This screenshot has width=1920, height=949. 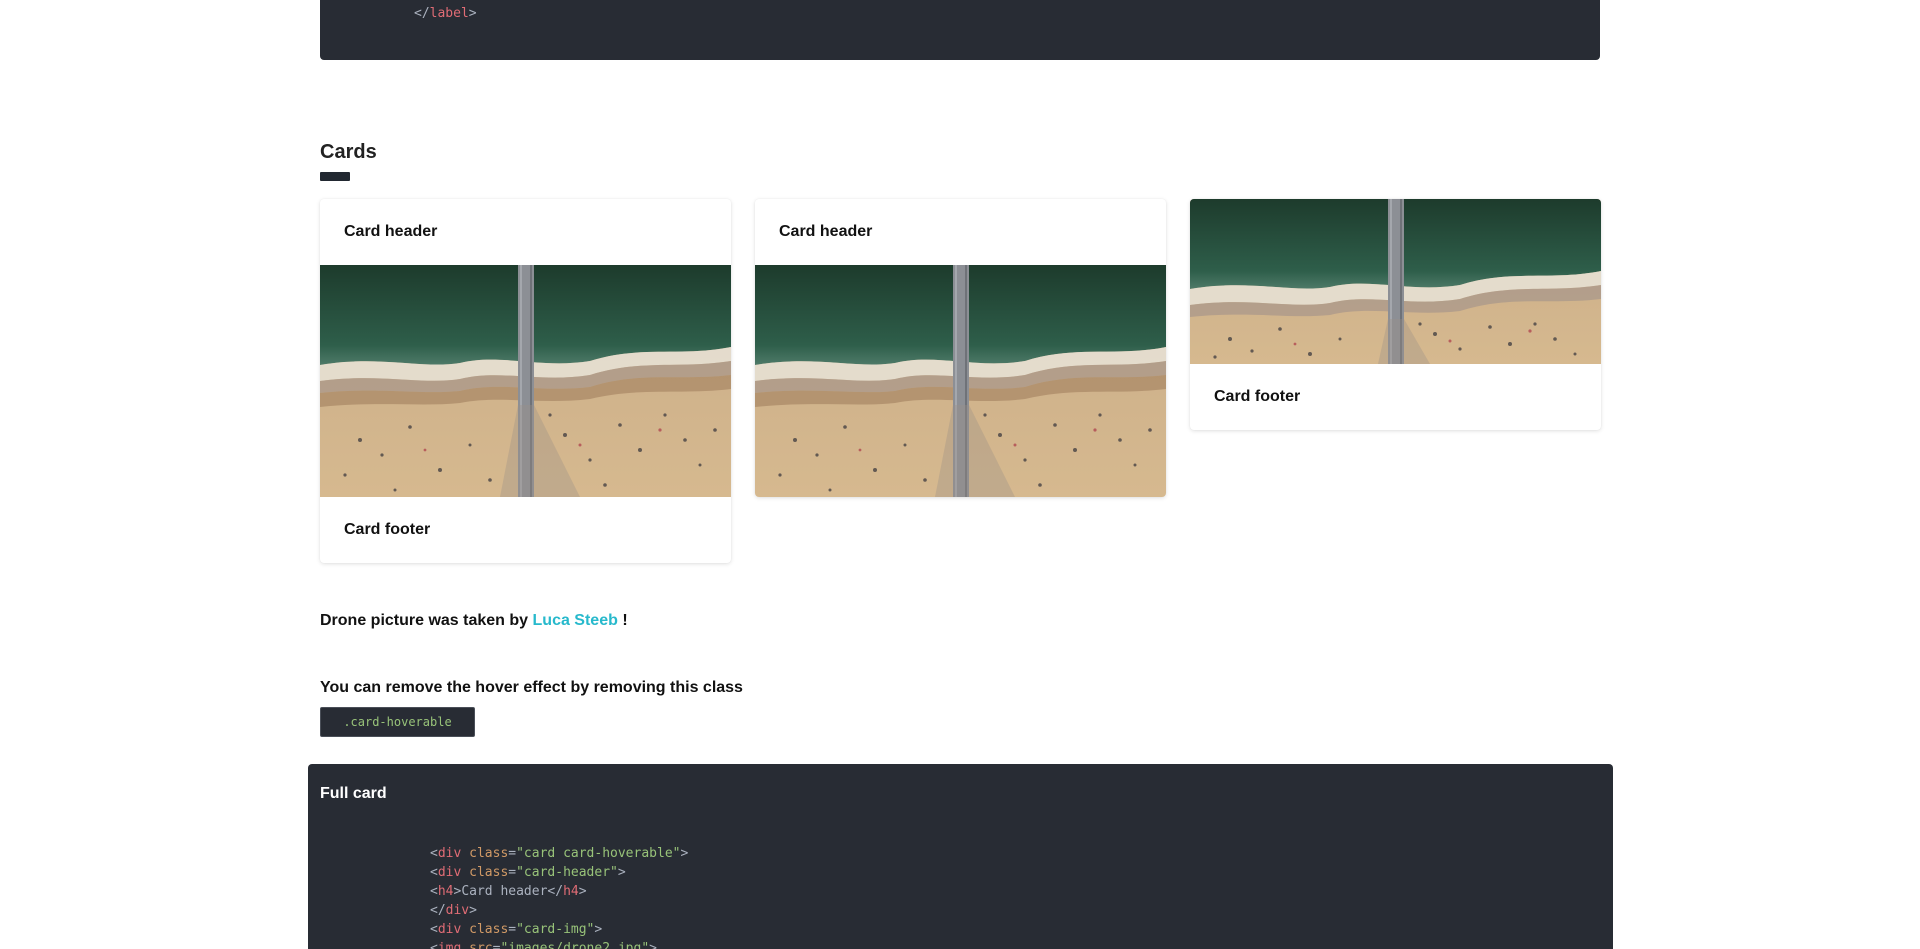 What do you see at coordinates (353, 793) in the screenshot?
I see `code-block-title: Full card` at bounding box center [353, 793].